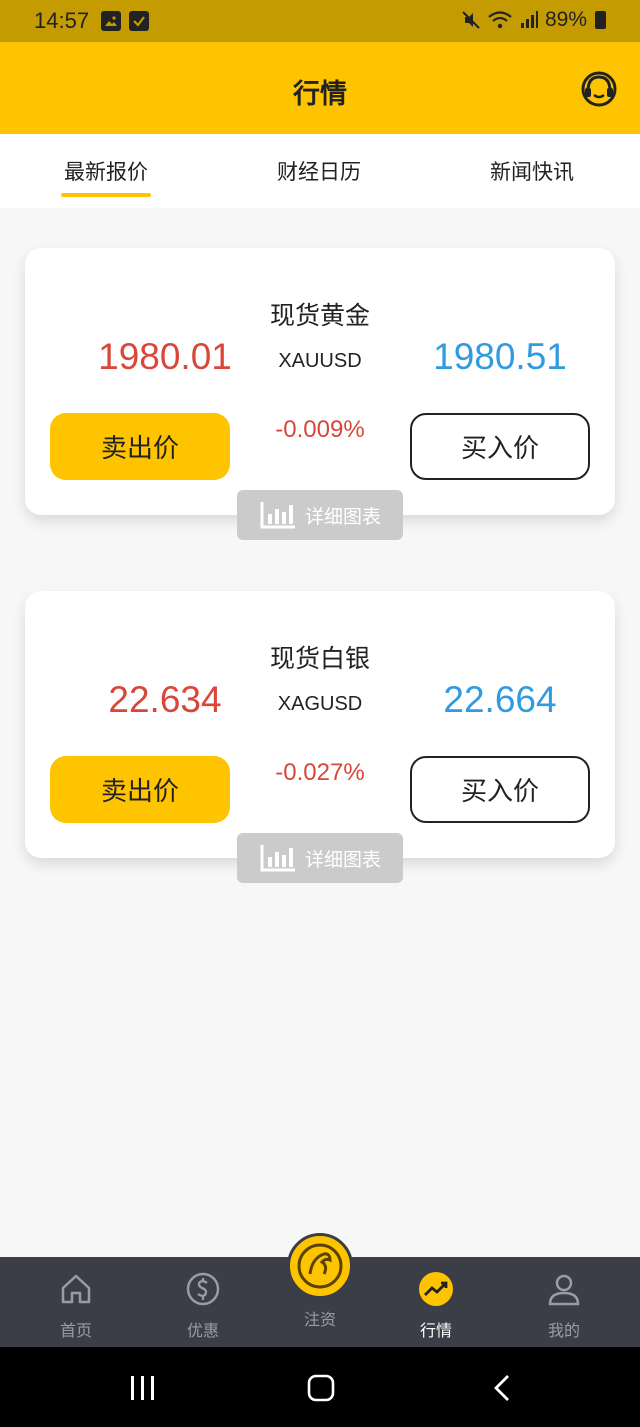 Image resolution: width=640 pixels, height=1427 pixels. What do you see at coordinates (106, 171) in the screenshot?
I see `tab-latest-quotes: 最新报价` at bounding box center [106, 171].